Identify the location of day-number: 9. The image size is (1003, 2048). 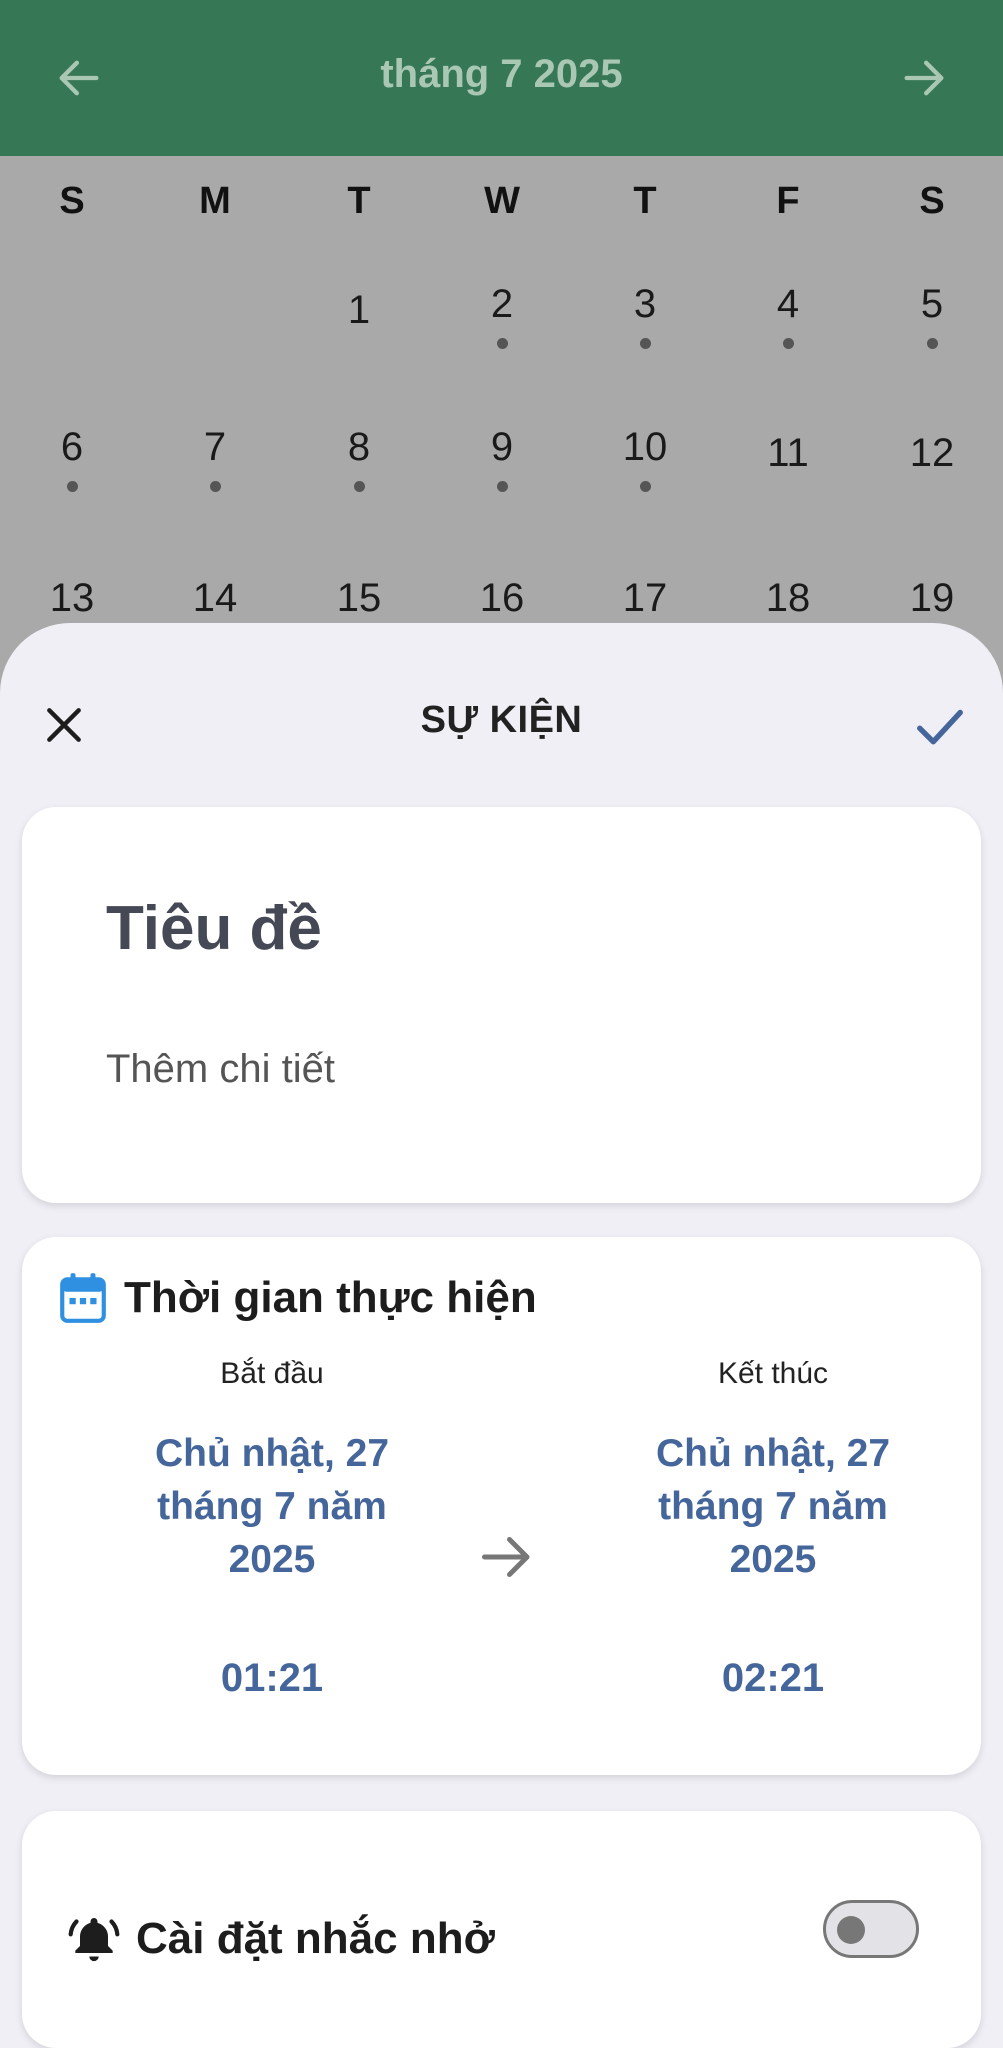
(502, 447).